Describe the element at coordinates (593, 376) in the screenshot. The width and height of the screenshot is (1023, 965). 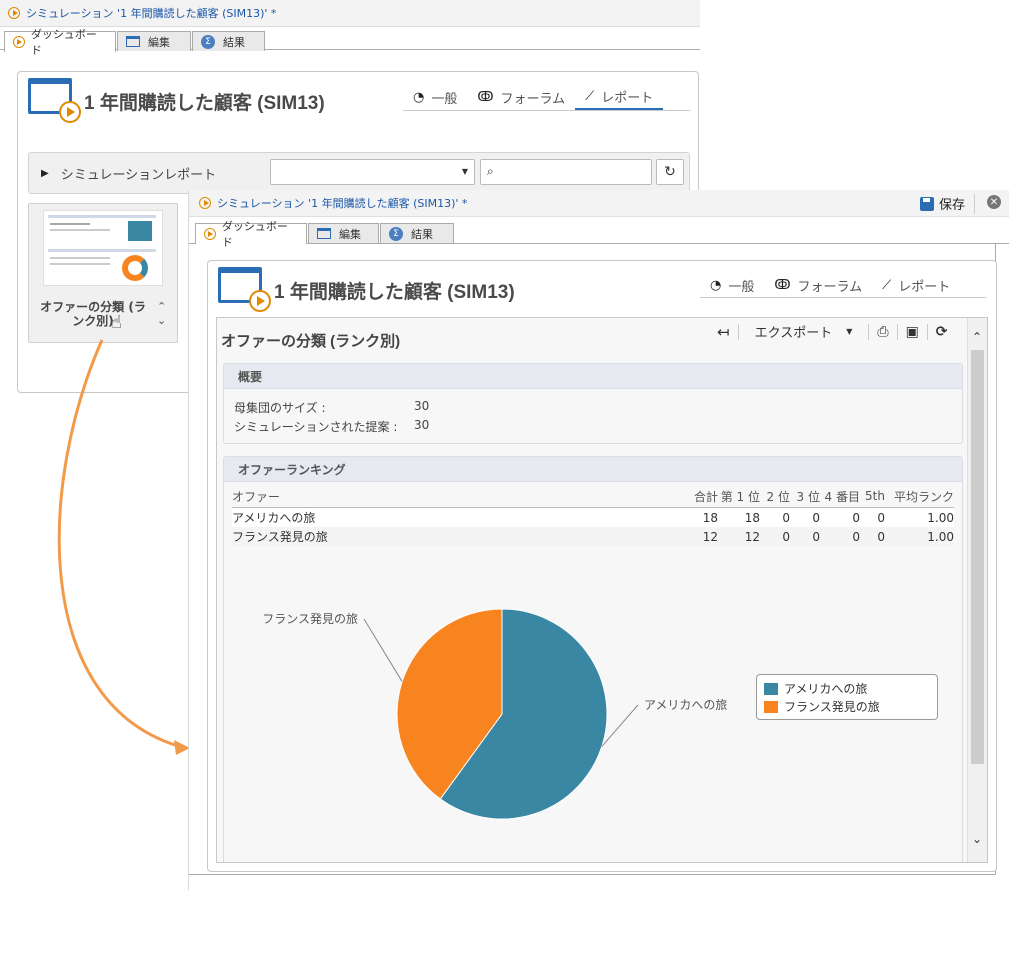
I see `summary-heading: 概要` at that location.